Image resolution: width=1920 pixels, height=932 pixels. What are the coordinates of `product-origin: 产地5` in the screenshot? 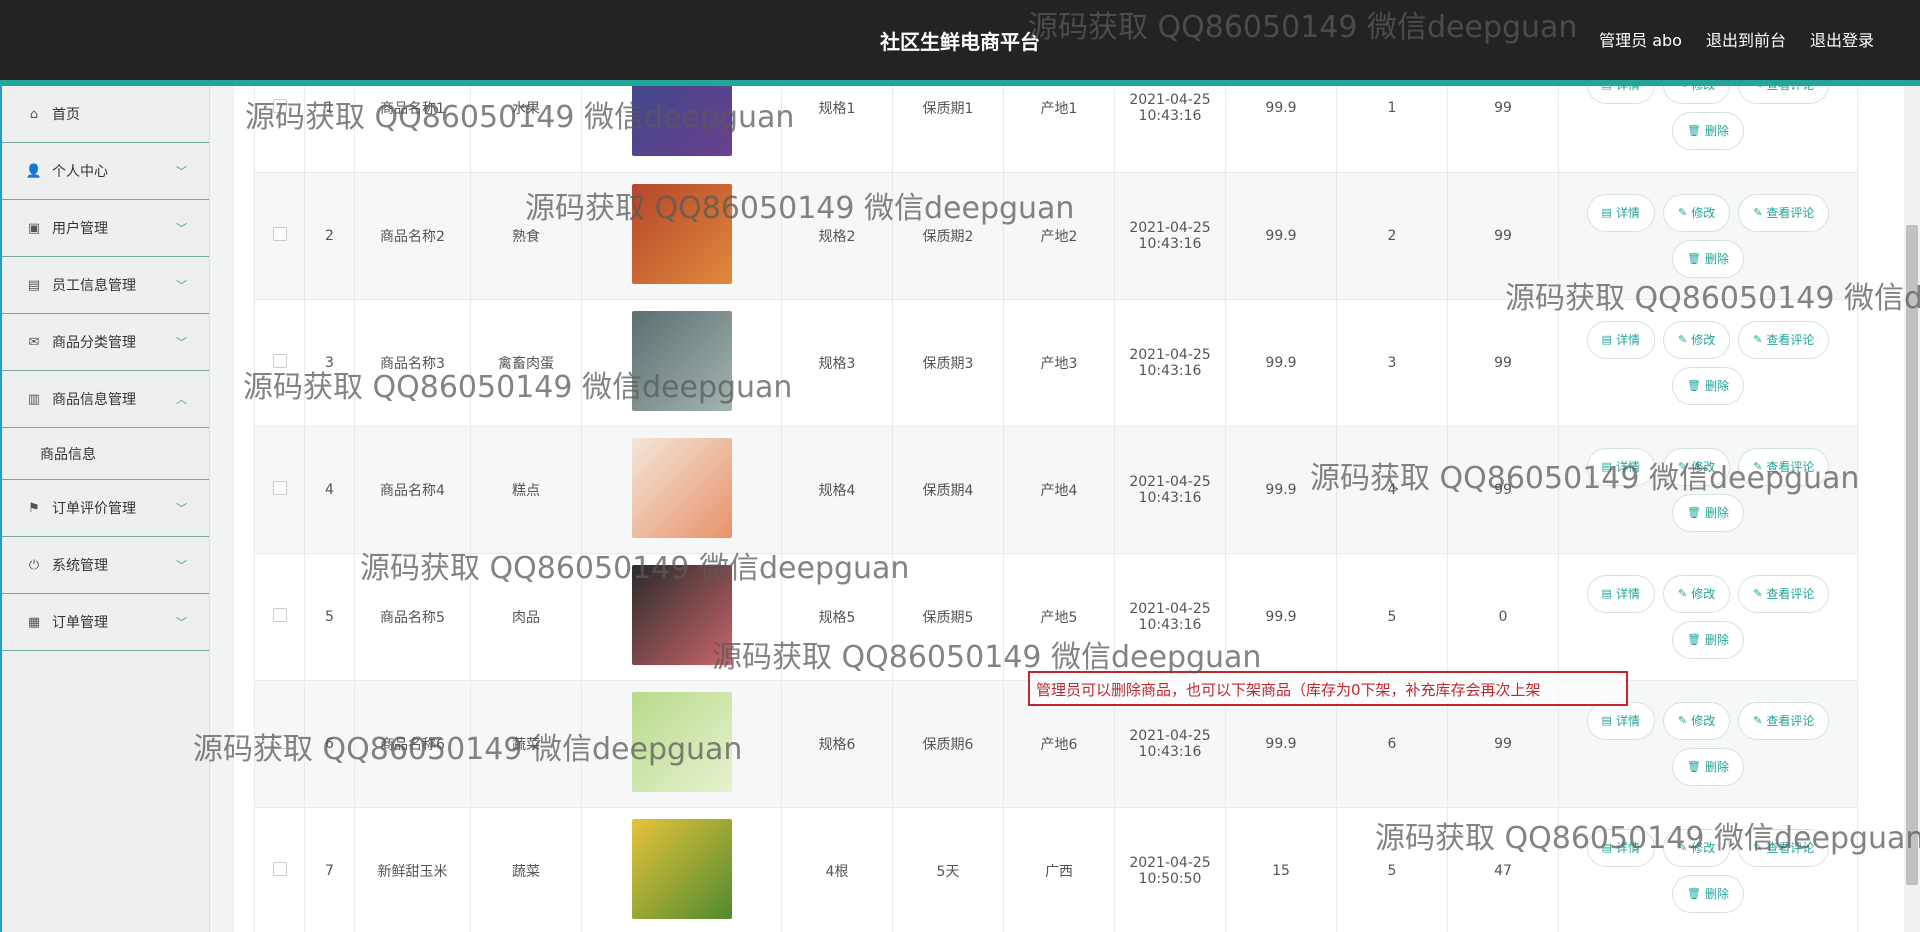 It's located at (1059, 617).